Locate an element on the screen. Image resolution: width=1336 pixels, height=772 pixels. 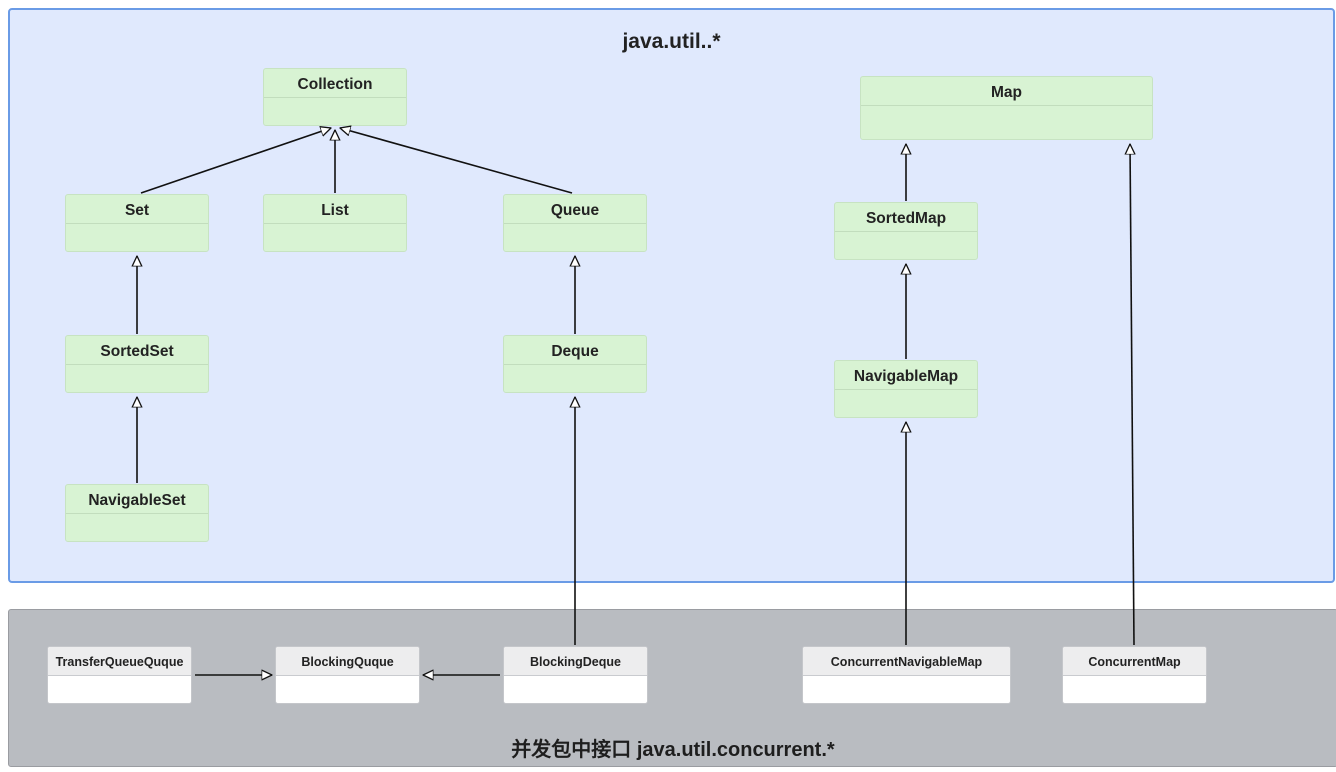
class-name: SortedSet is located at coordinates (137, 350).